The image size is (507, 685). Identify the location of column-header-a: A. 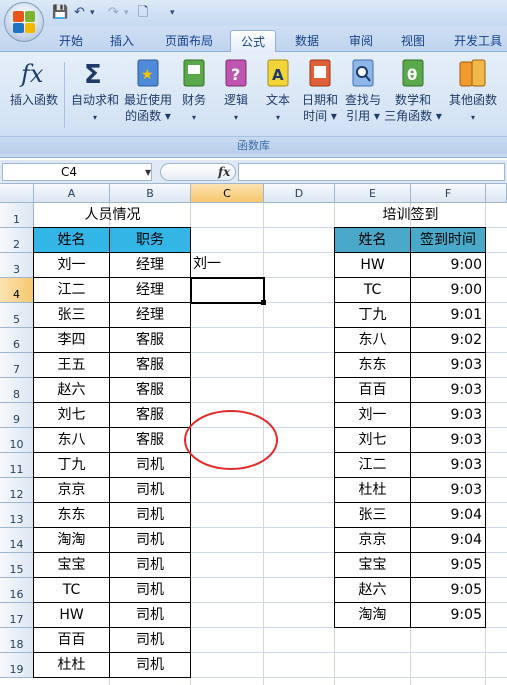
(72, 193).